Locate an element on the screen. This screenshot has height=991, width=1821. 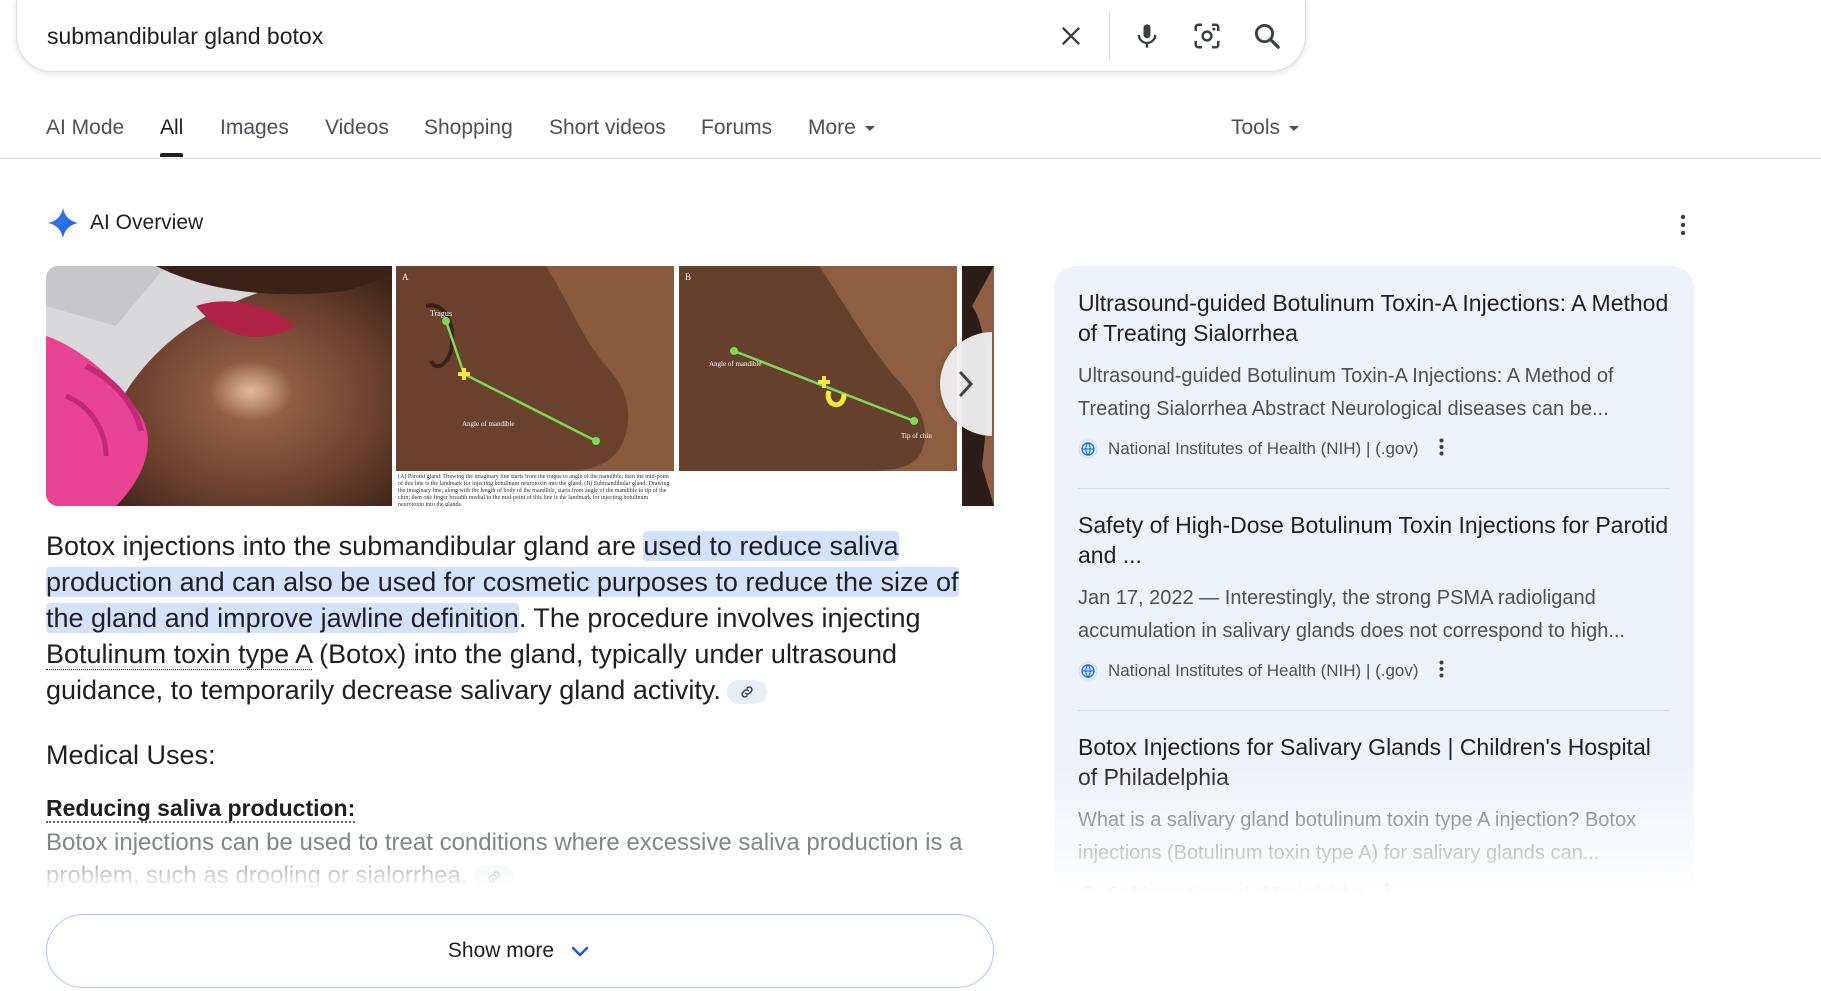
source-link-button is located at coordinates (746, 691).